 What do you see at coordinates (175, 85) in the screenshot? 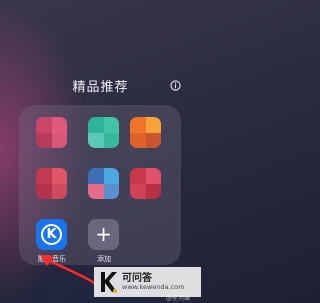
I see `info-icon` at bounding box center [175, 85].